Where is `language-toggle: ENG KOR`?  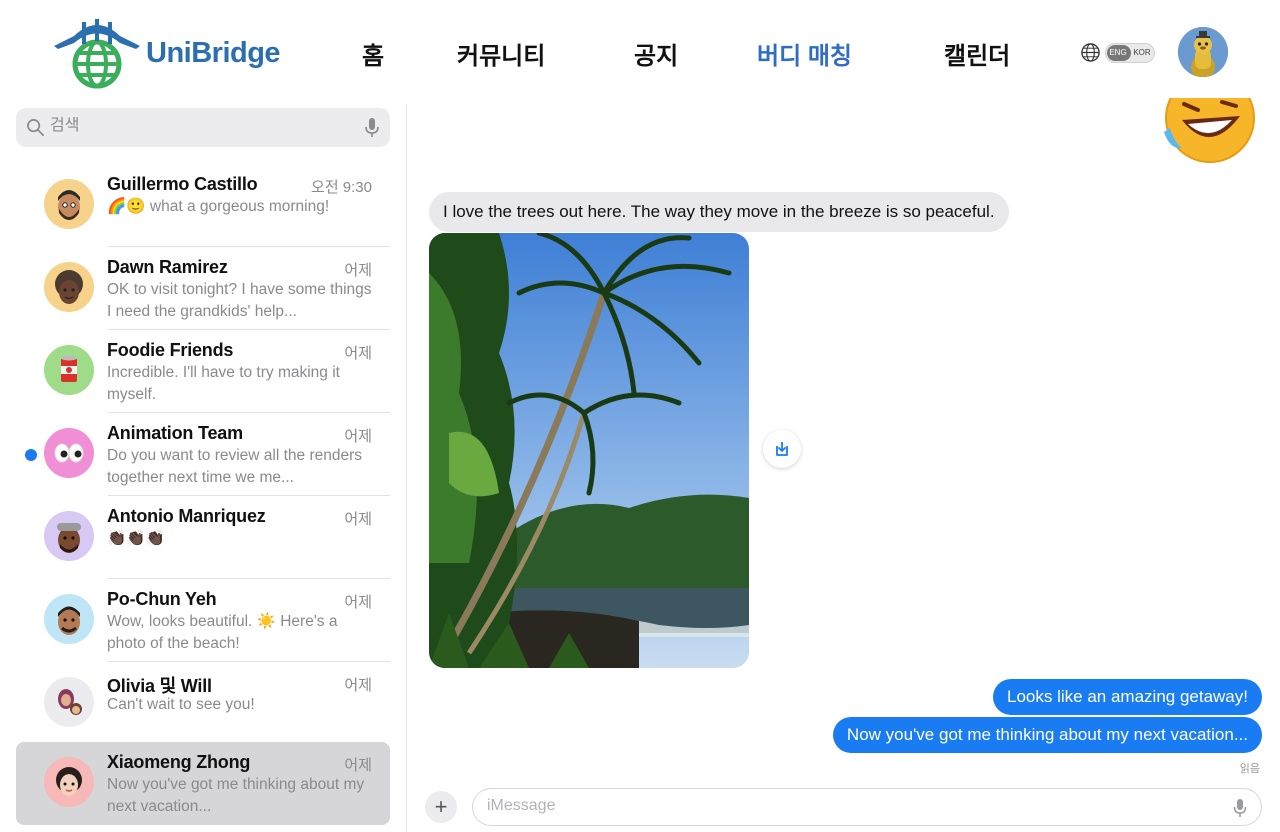
language-toggle: ENG KOR is located at coordinates (1130, 52).